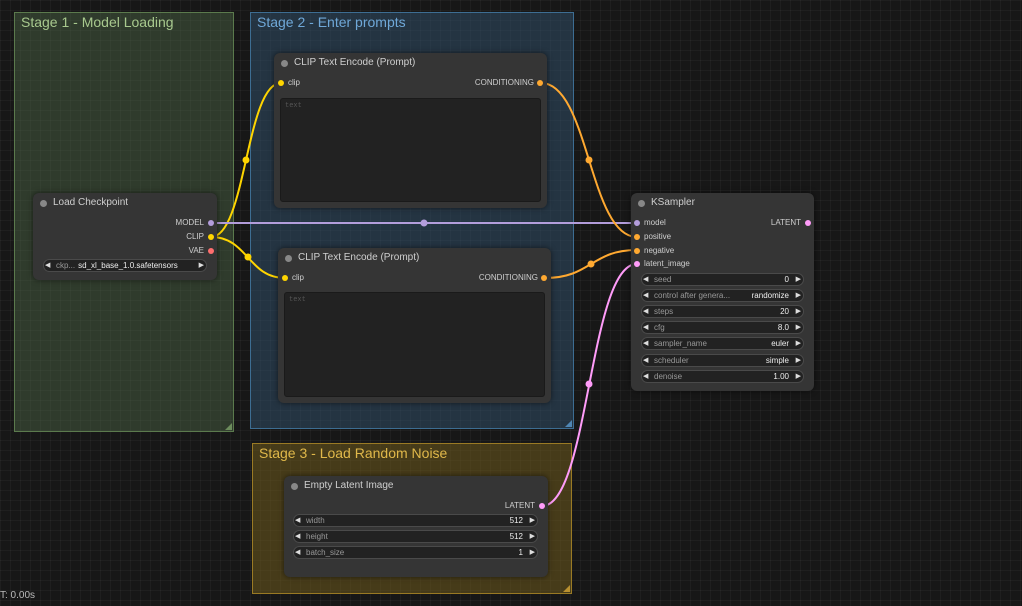 This screenshot has height=606, width=1022. Describe the element at coordinates (195, 236) in the screenshot. I see `output-clip-label: CLIP` at that location.